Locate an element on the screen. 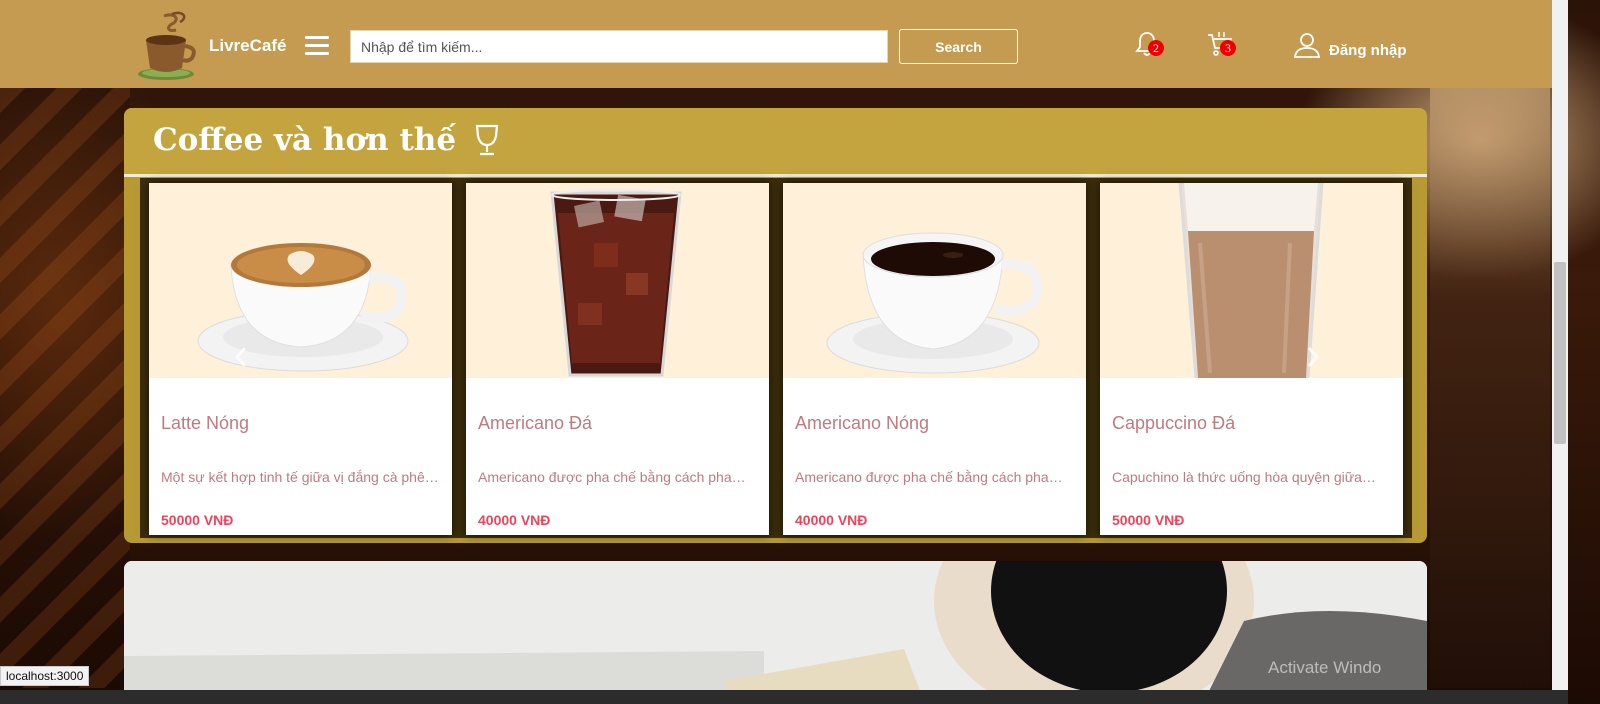 The width and height of the screenshot is (1600, 704). brand-name: LivreCafé is located at coordinates (247, 46).